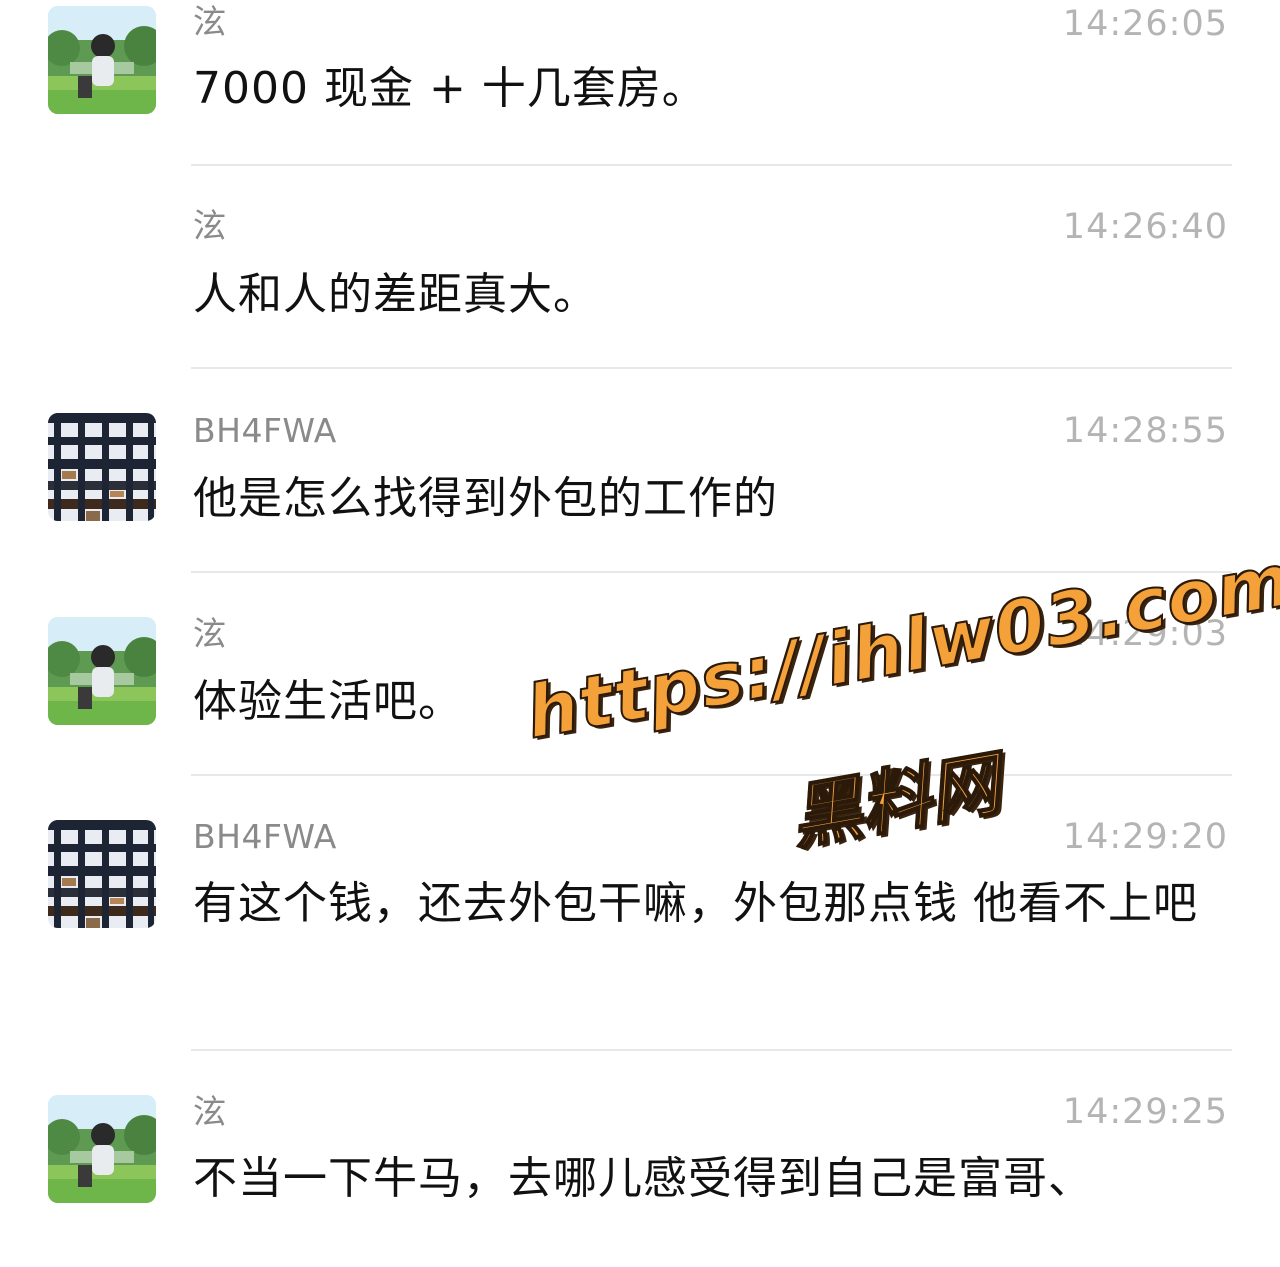 This screenshot has height=1267, width=1280. Describe the element at coordinates (1145, 24) in the screenshot. I see `message-time: 14:26:05` at that location.